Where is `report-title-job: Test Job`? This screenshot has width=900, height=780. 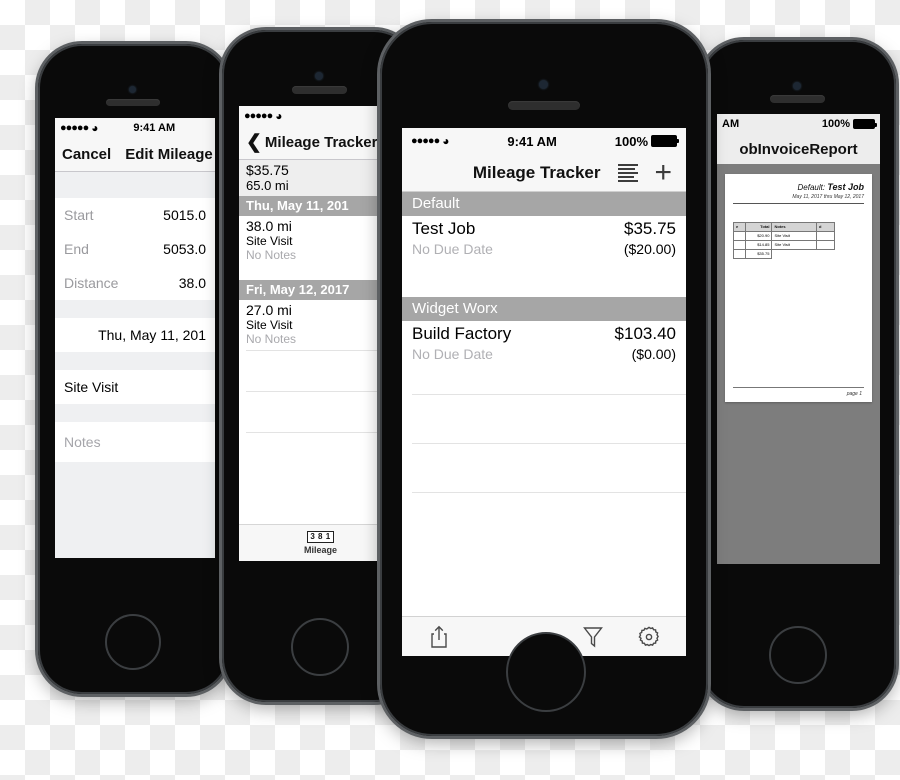
report-title-job: Test Job is located at coordinates (845, 187).